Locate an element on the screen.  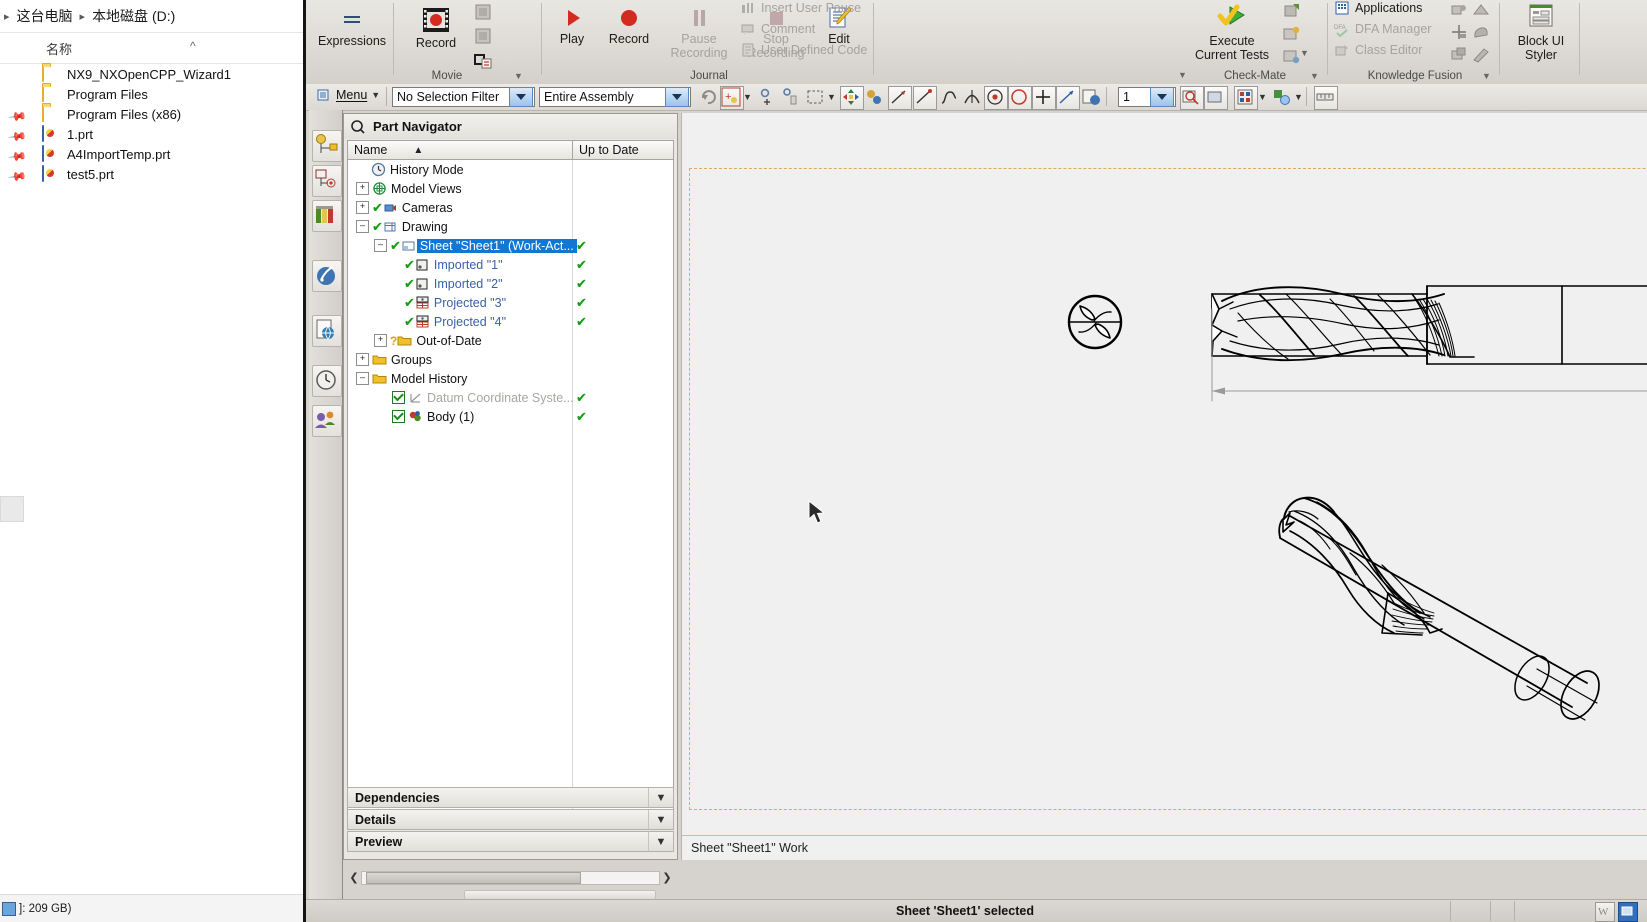
list-item: test5.prt is located at coordinates (159, 174).